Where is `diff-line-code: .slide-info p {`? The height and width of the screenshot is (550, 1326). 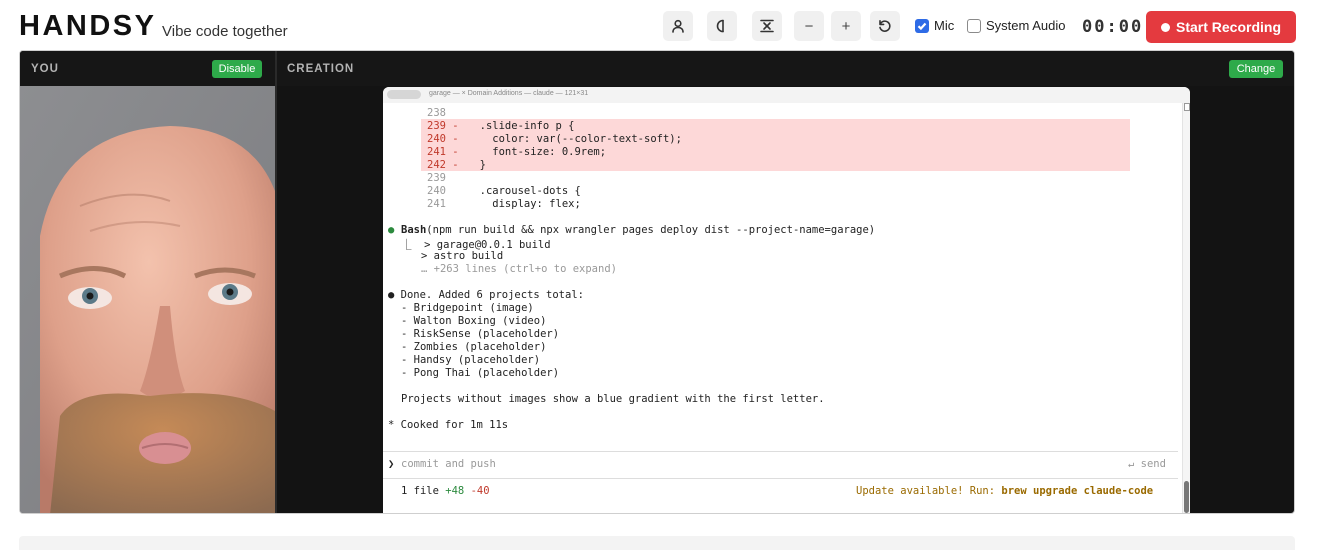
diff-line-code: .slide-info p { is located at coordinates (521, 126).